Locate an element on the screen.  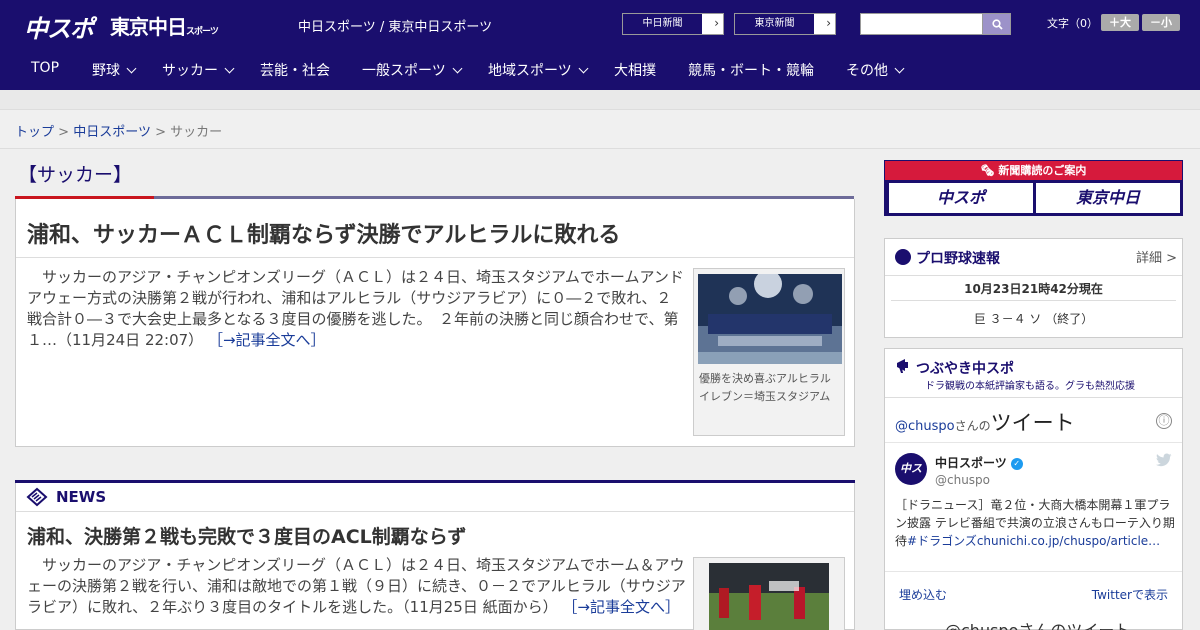
breadcrumb-item-chunichi-sports: 中日スポーツ is located at coordinates (112, 132).